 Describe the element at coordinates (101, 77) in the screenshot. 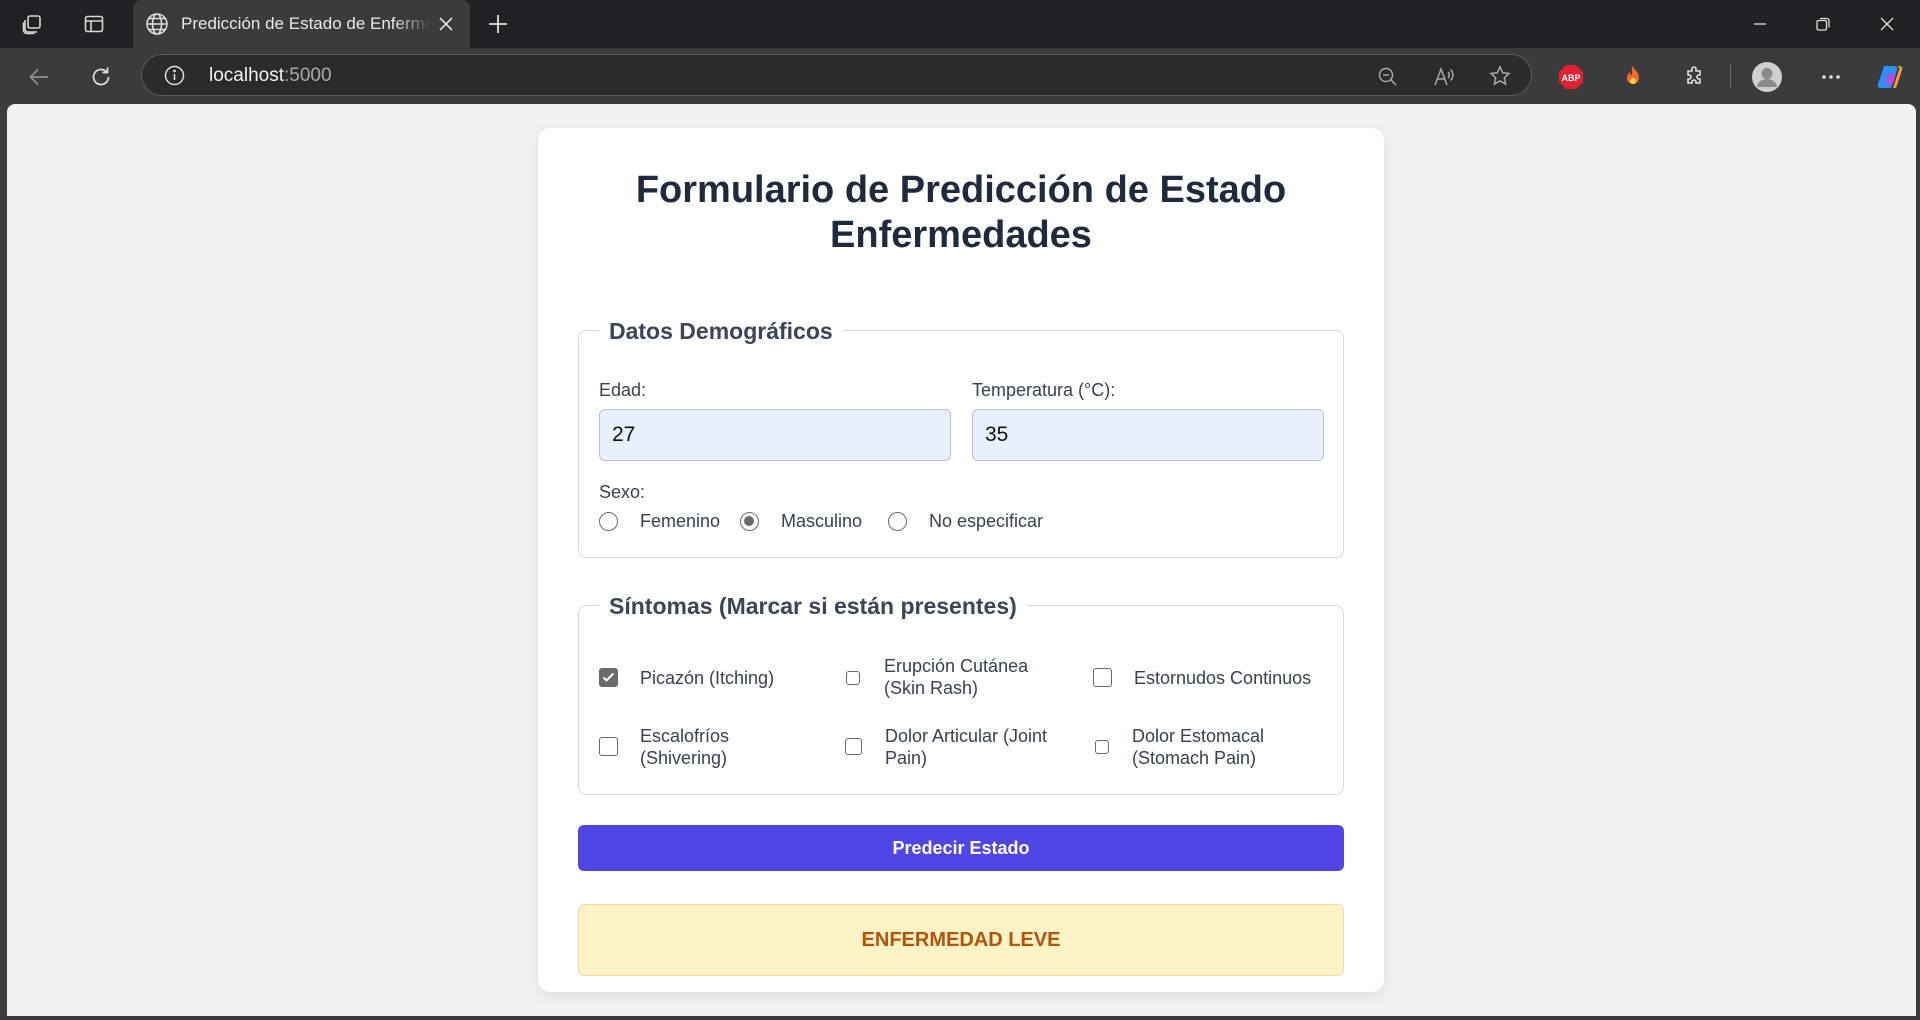

I see `refresh-icon` at that location.